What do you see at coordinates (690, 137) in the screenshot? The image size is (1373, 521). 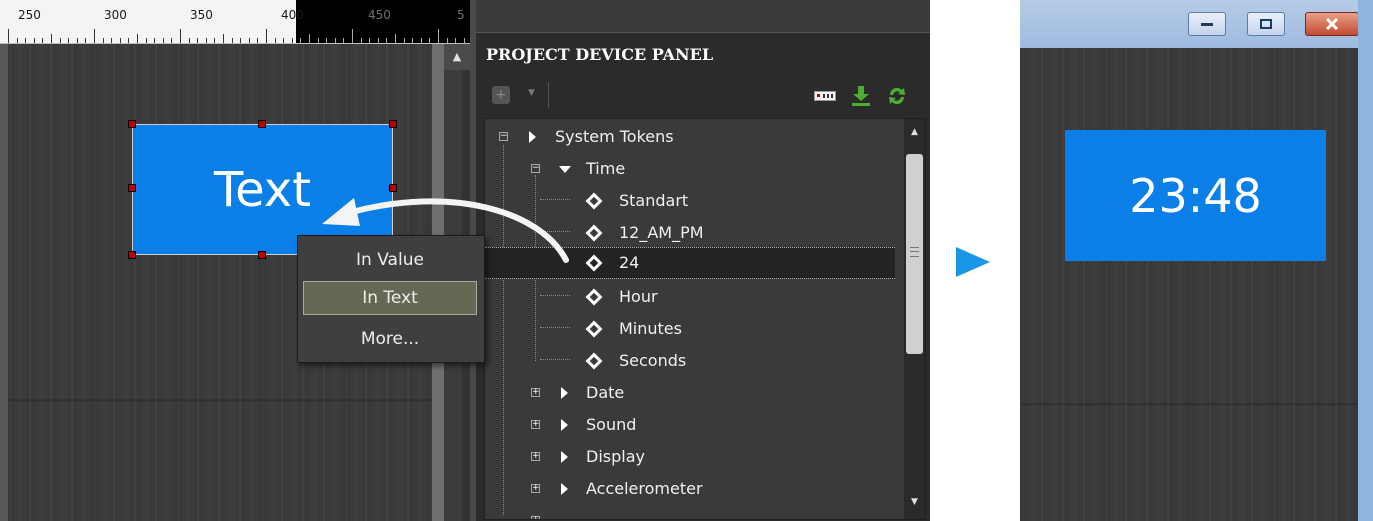 I see `tree-item-system-tokens: − System Tokens` at bounding box center [690, 137].